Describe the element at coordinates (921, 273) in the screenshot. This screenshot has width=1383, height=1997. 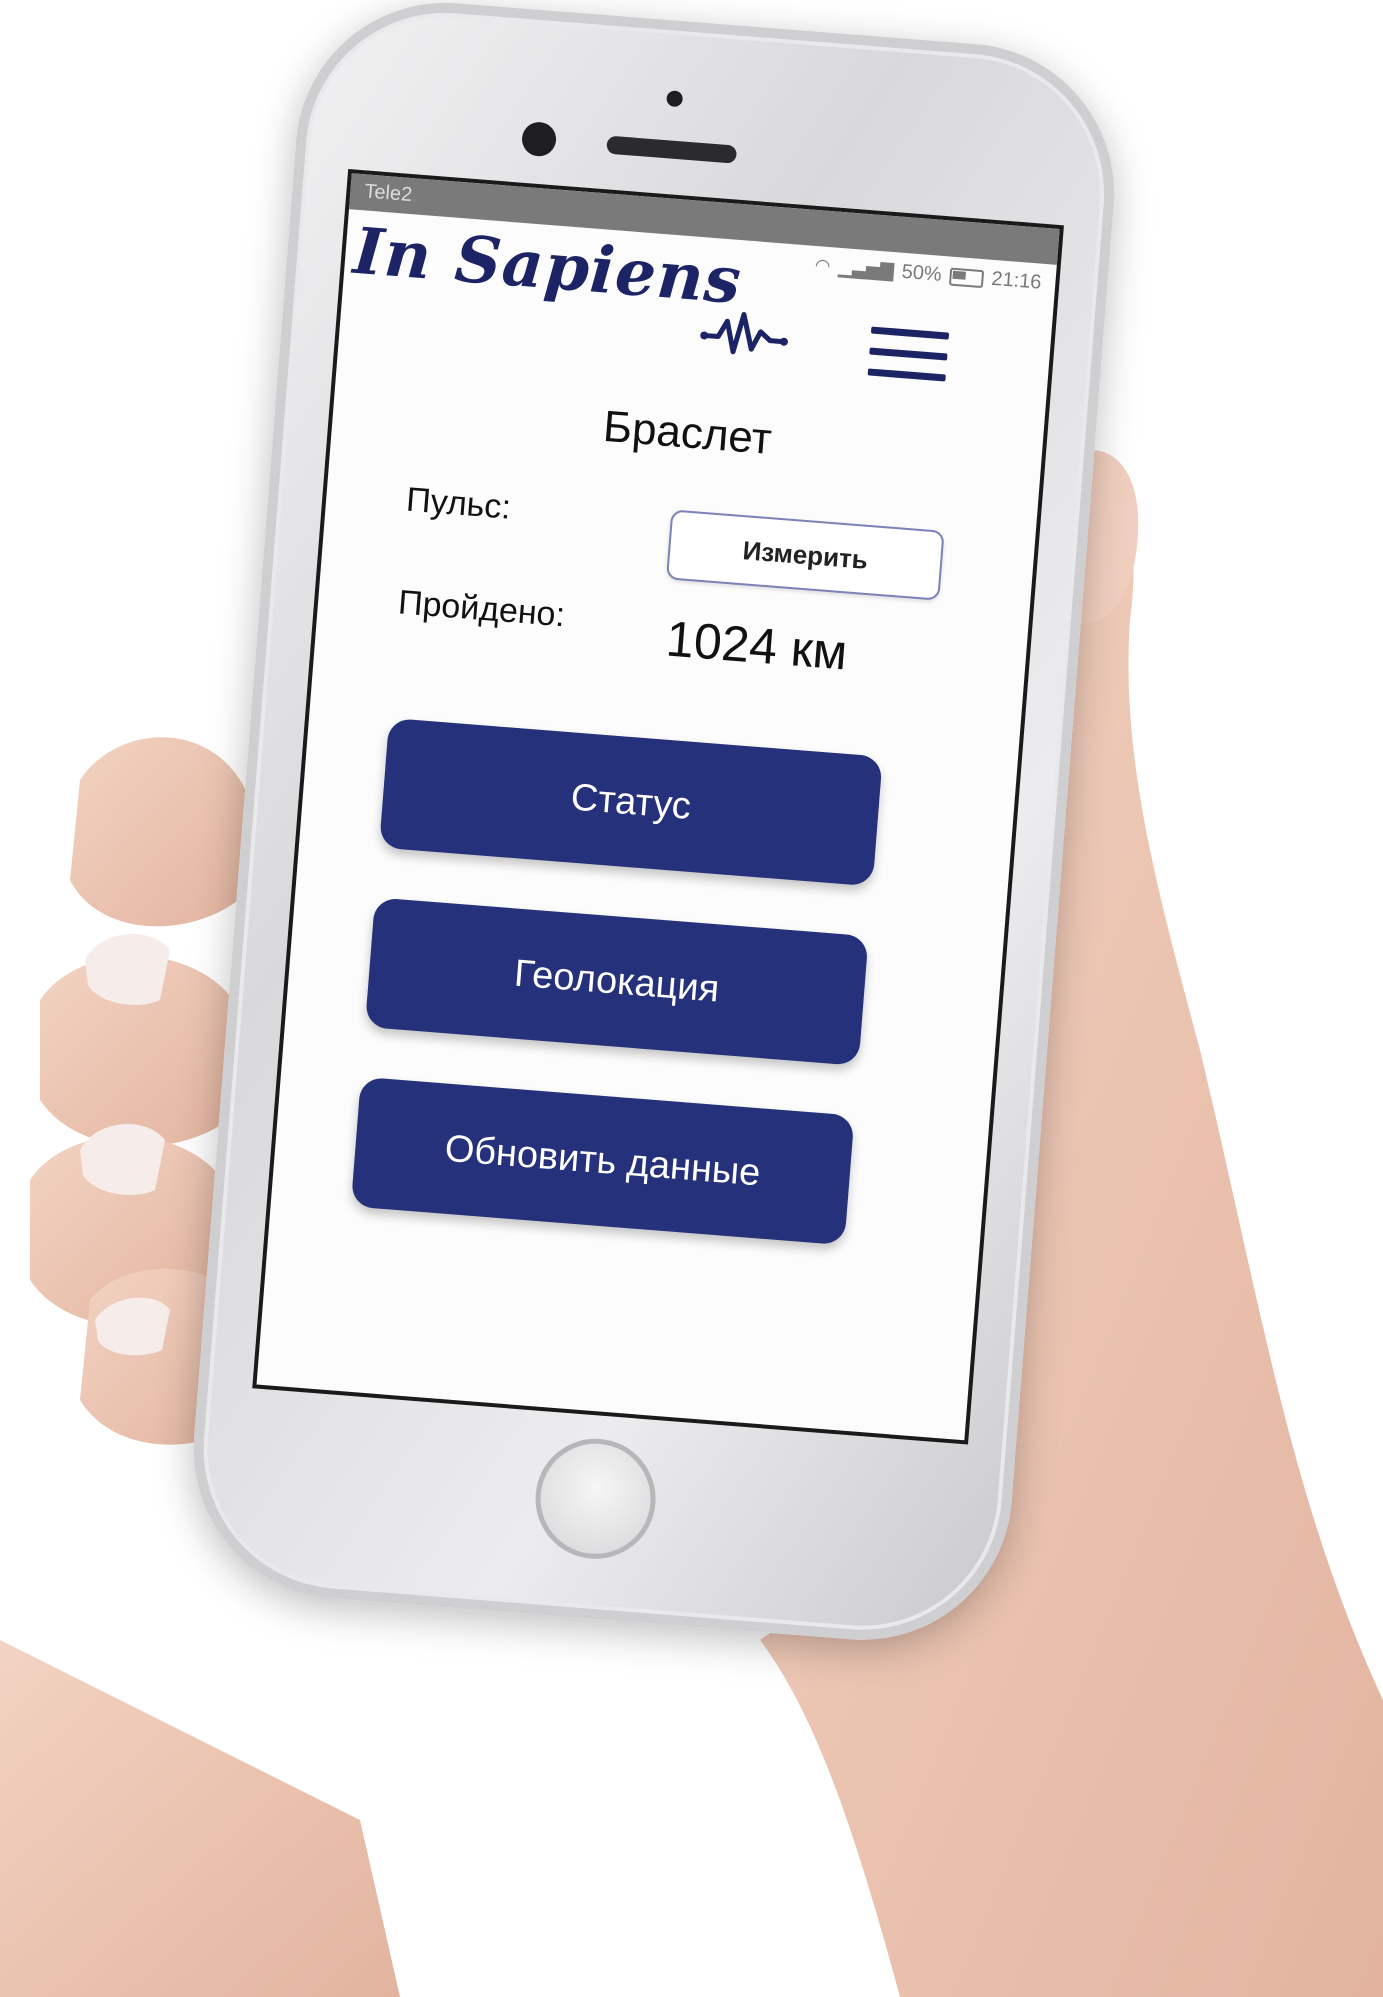
I see `battery-percent: 50%` at that location.